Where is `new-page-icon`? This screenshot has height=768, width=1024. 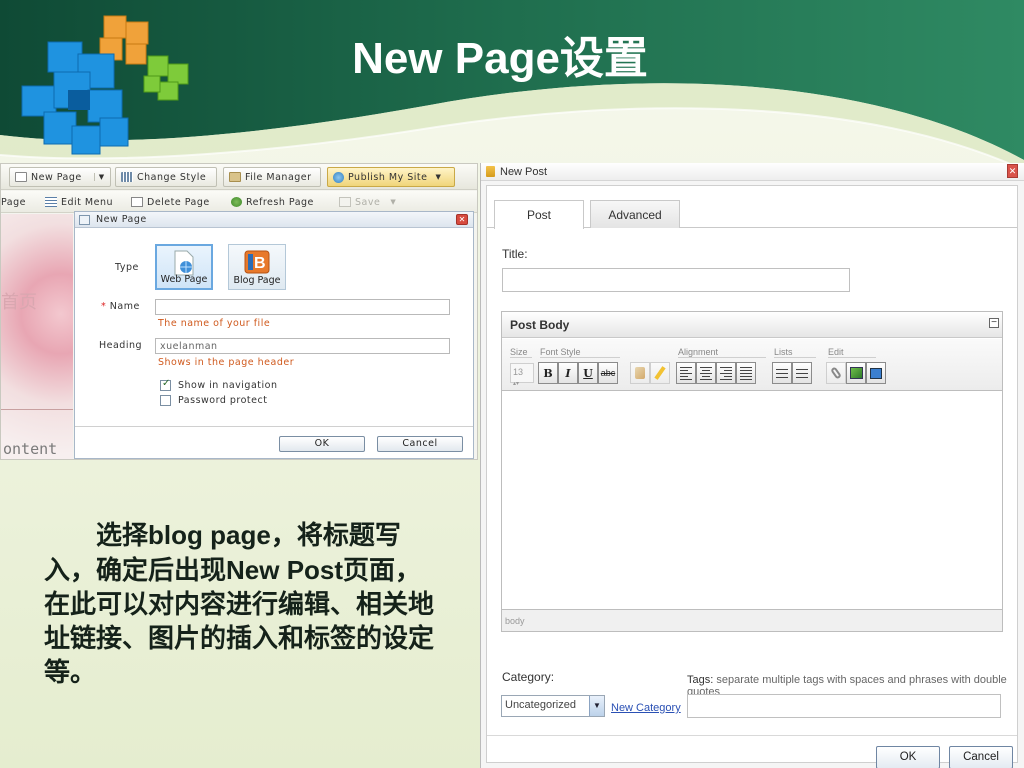 new-page-icon is located at coordinates (21, 177).